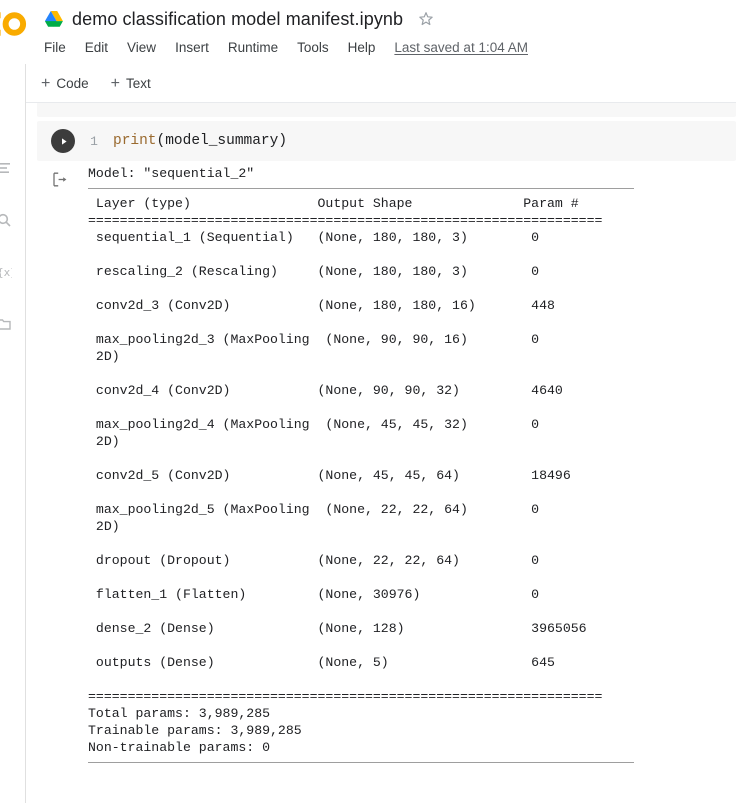 The image size is (736, 803). I want to click on output-non-trainable-params: Non-trainable params: 0, so click(179, 747).